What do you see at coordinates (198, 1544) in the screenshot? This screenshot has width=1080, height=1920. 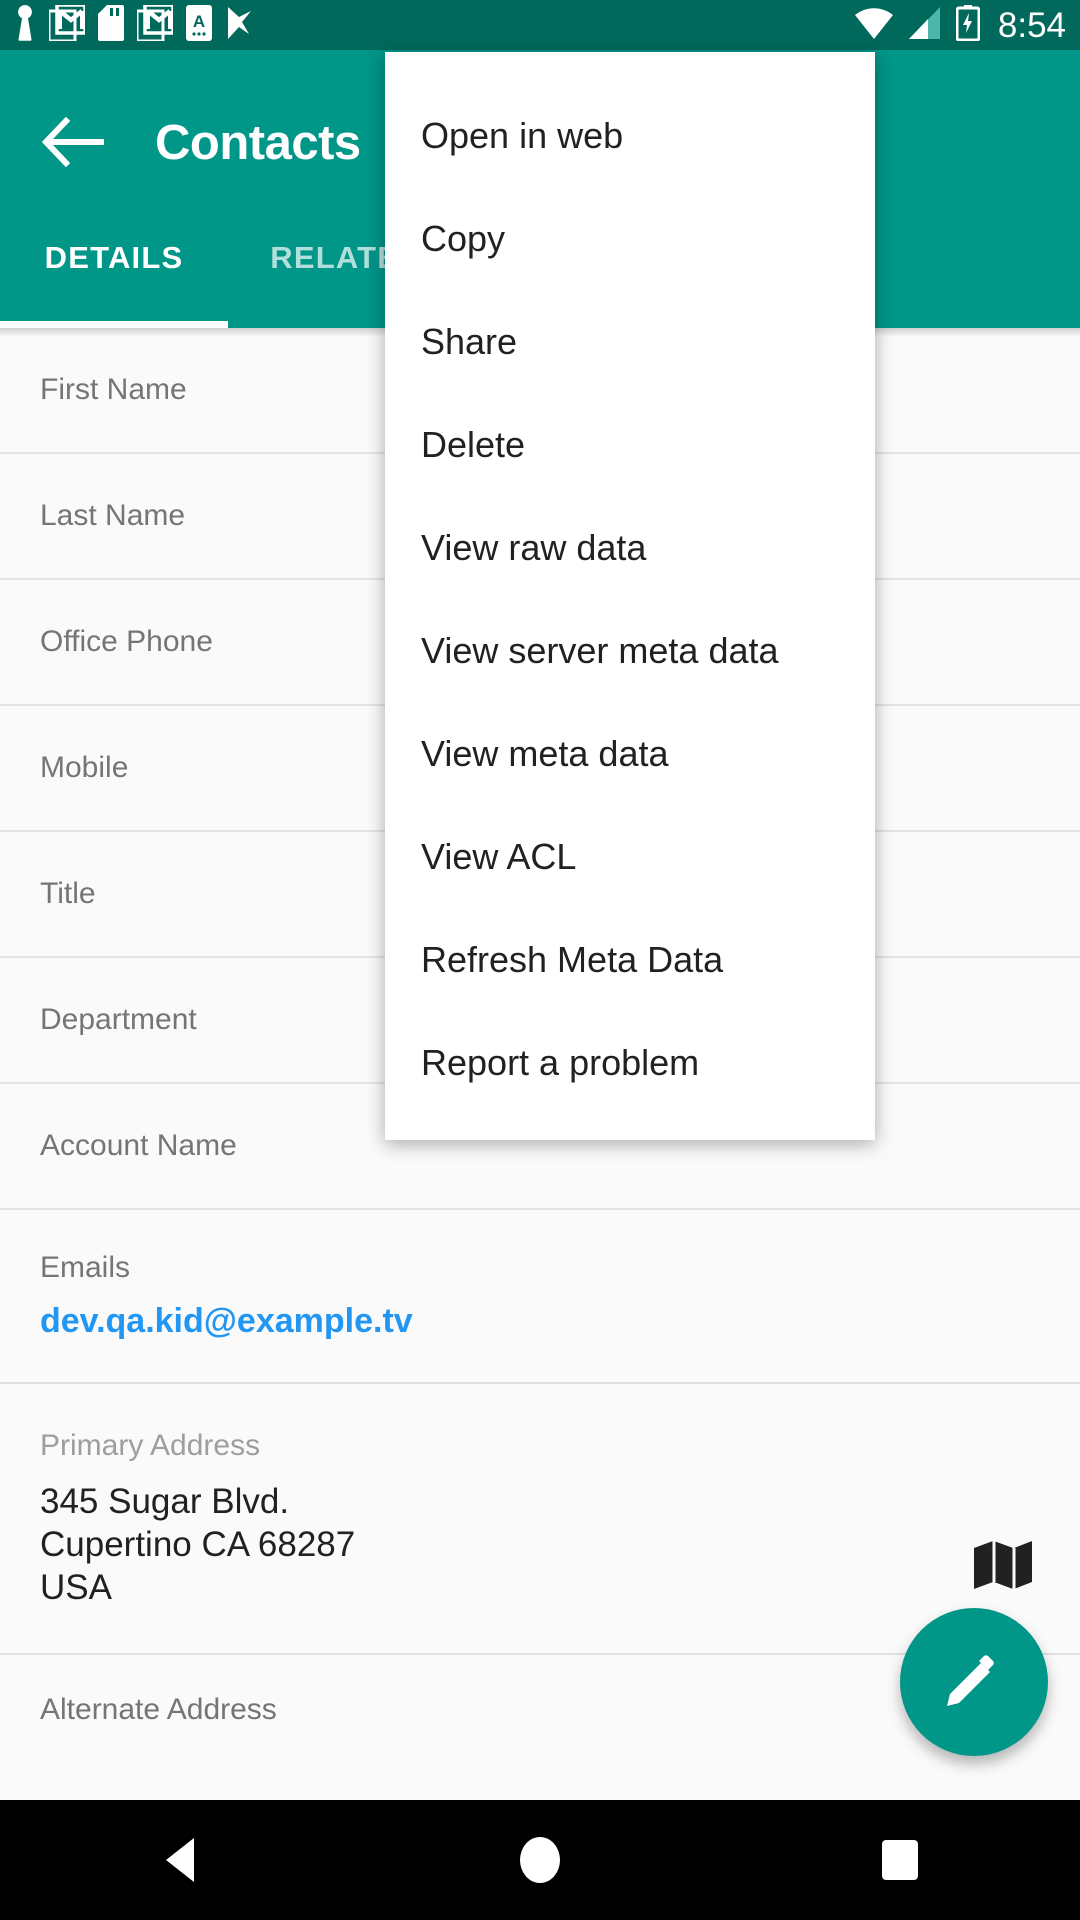 I see `address-value: 345 Sugar Blvd. Cupertino CA 68287 USA` at bounding box center [198, 1544].